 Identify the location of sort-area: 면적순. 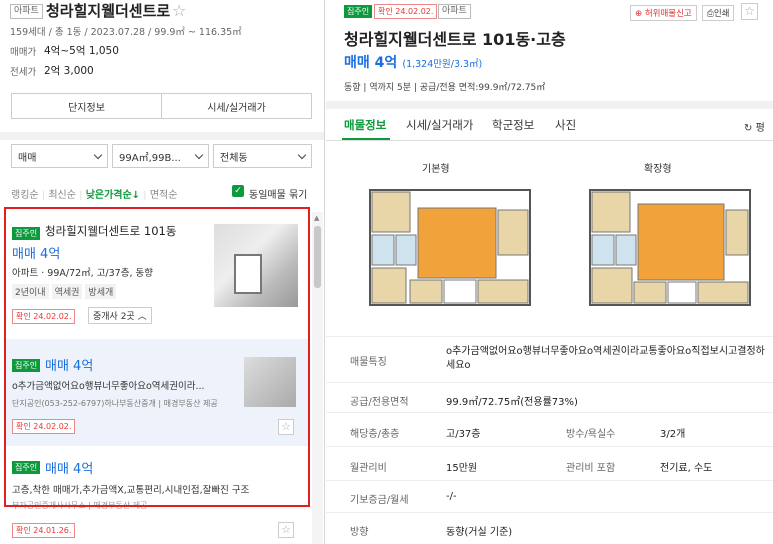
(164, 195).